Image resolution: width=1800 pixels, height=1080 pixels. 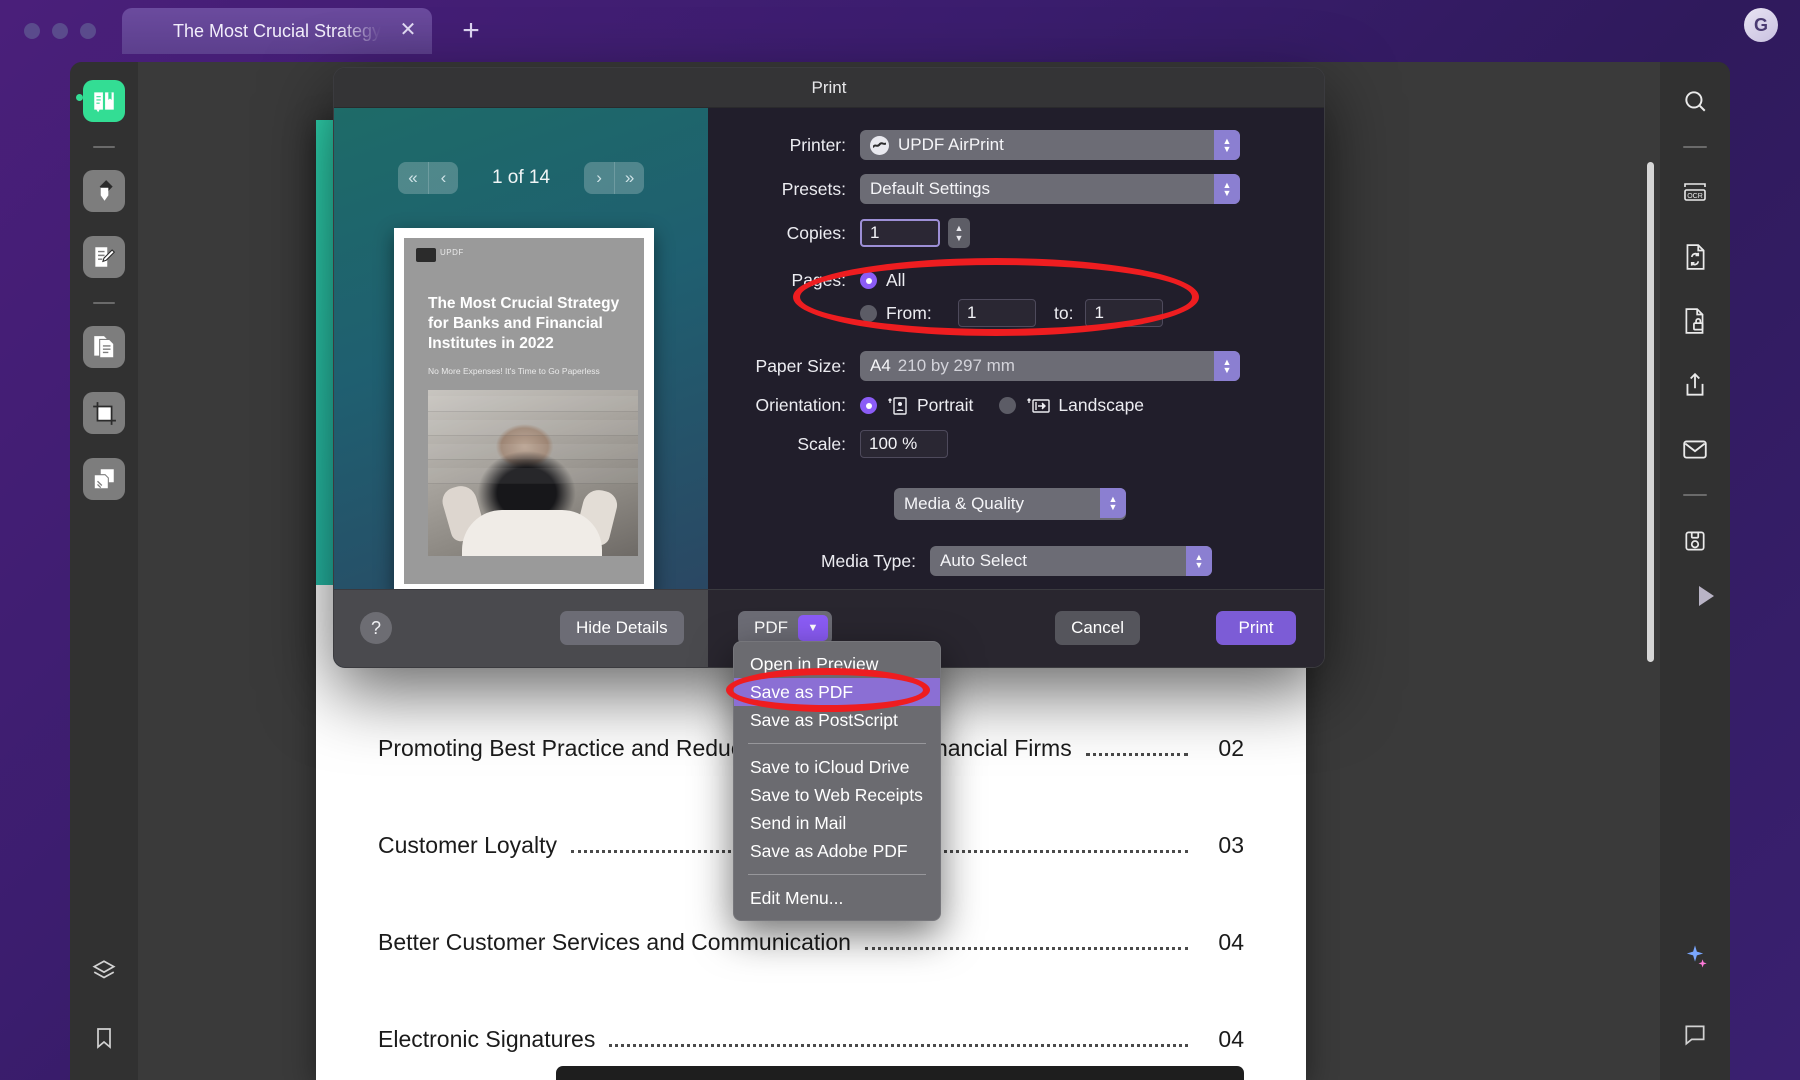 I want to click on crop-icon, so click(x=104, y=413).